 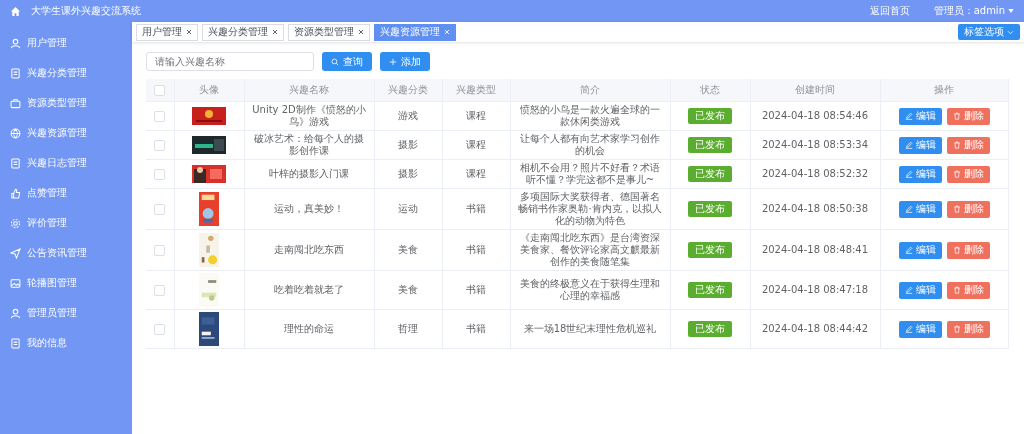 What do you see at coordinates (66, 193) in the screenshot?
I see `sidebar-item: 点赞管理` at bounding box center [66, 193].